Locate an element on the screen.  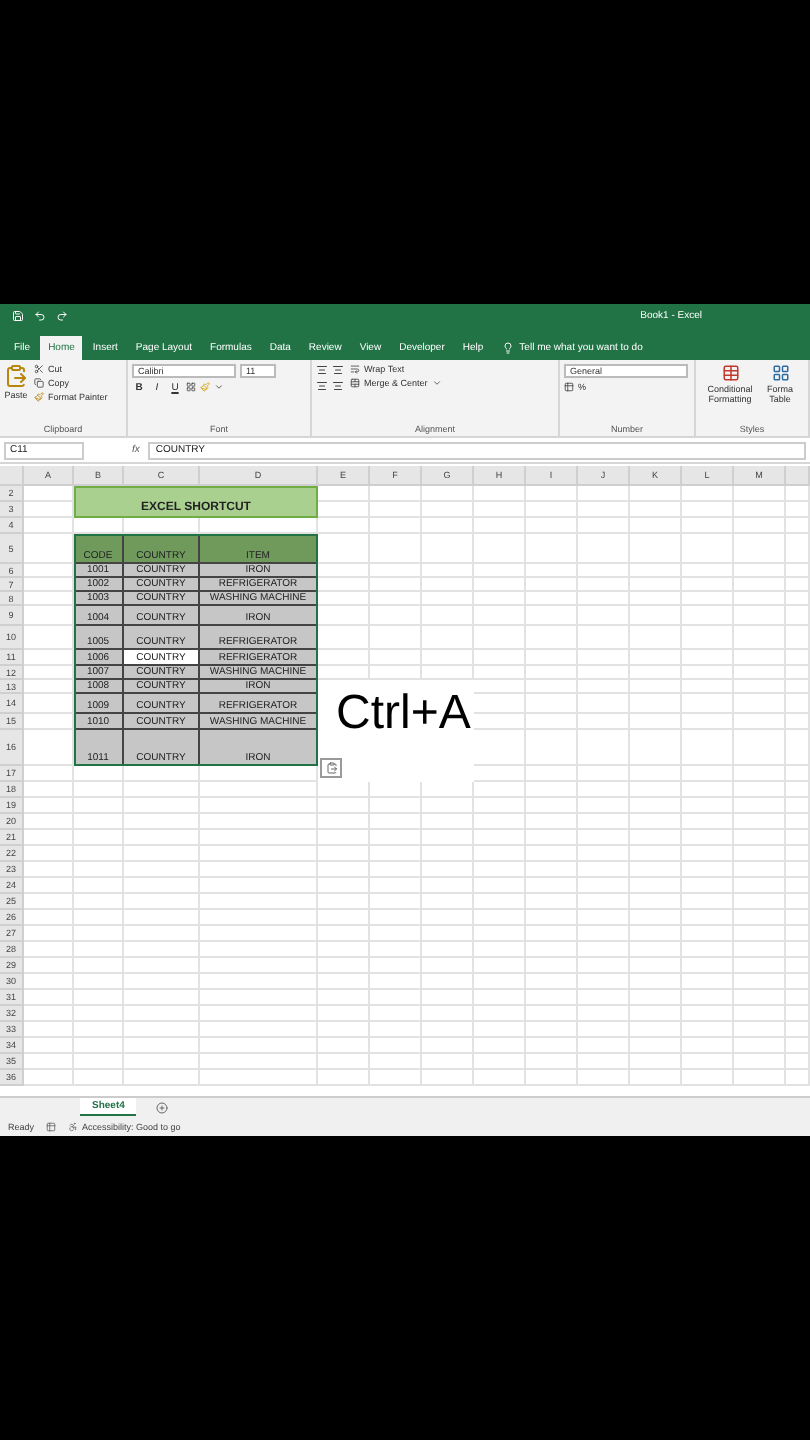
paintbrush-icon is located at coordinates (39, 396).